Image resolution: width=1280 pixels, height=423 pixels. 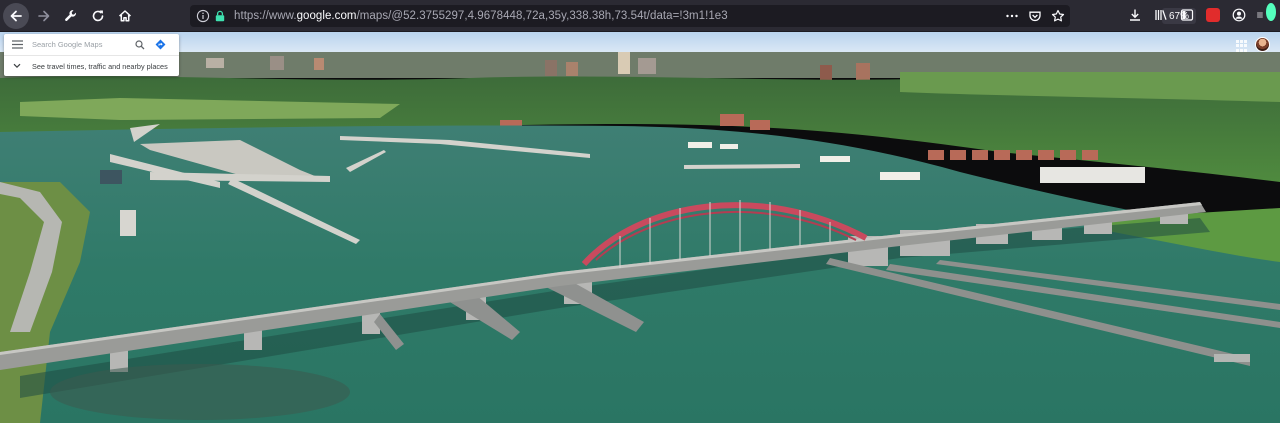 I want to click on search-icon, so click(x=140, y=45).